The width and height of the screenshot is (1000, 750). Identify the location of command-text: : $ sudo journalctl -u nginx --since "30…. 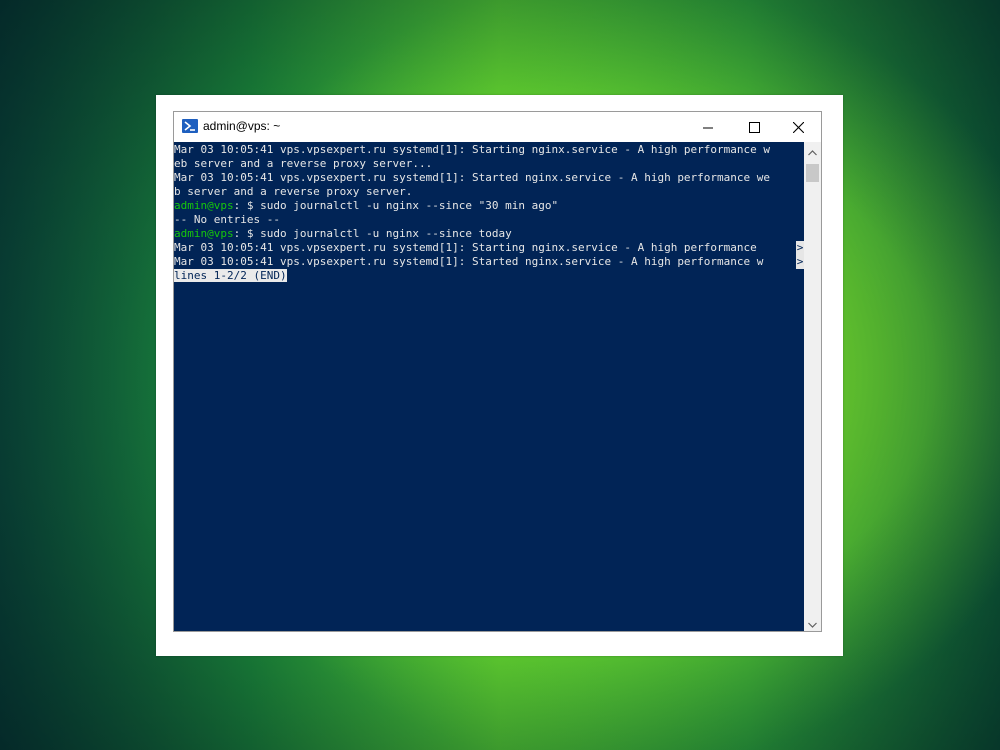
(396, 205).